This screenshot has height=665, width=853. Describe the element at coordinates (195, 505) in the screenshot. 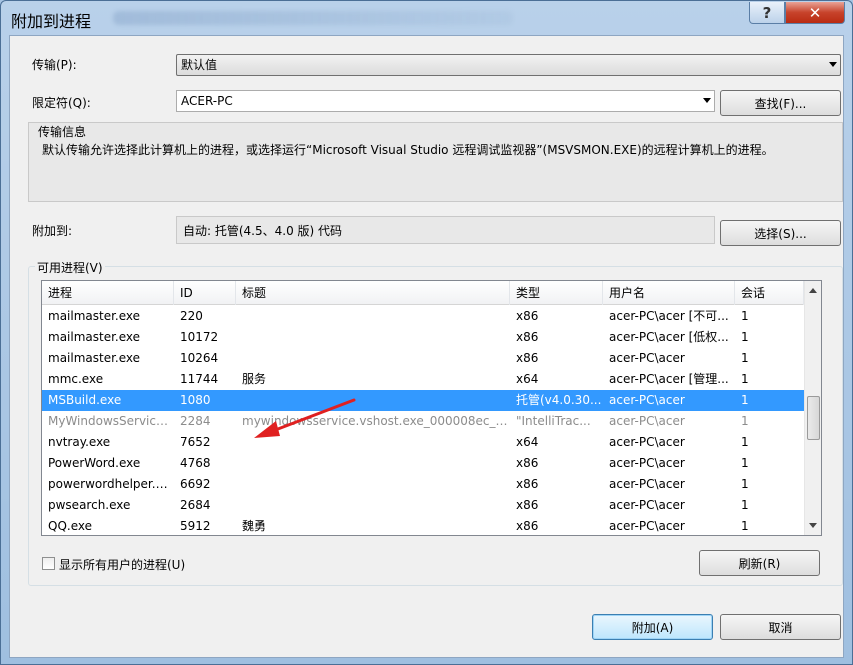

I see `cell-process-id: 2684` at that location.